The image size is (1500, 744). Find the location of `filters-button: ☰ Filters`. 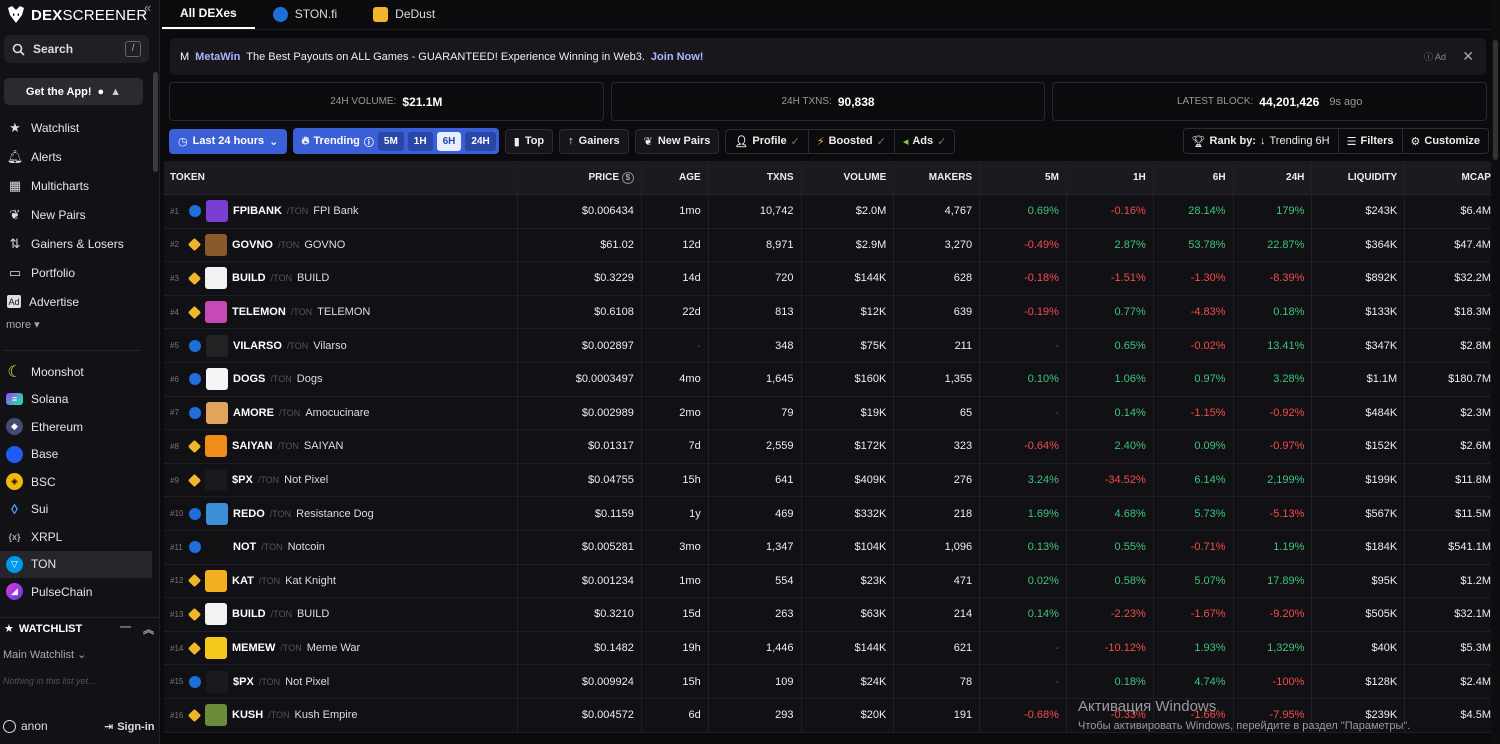

filters-button: ☰ Filters is located at coordinates (1371, 141).